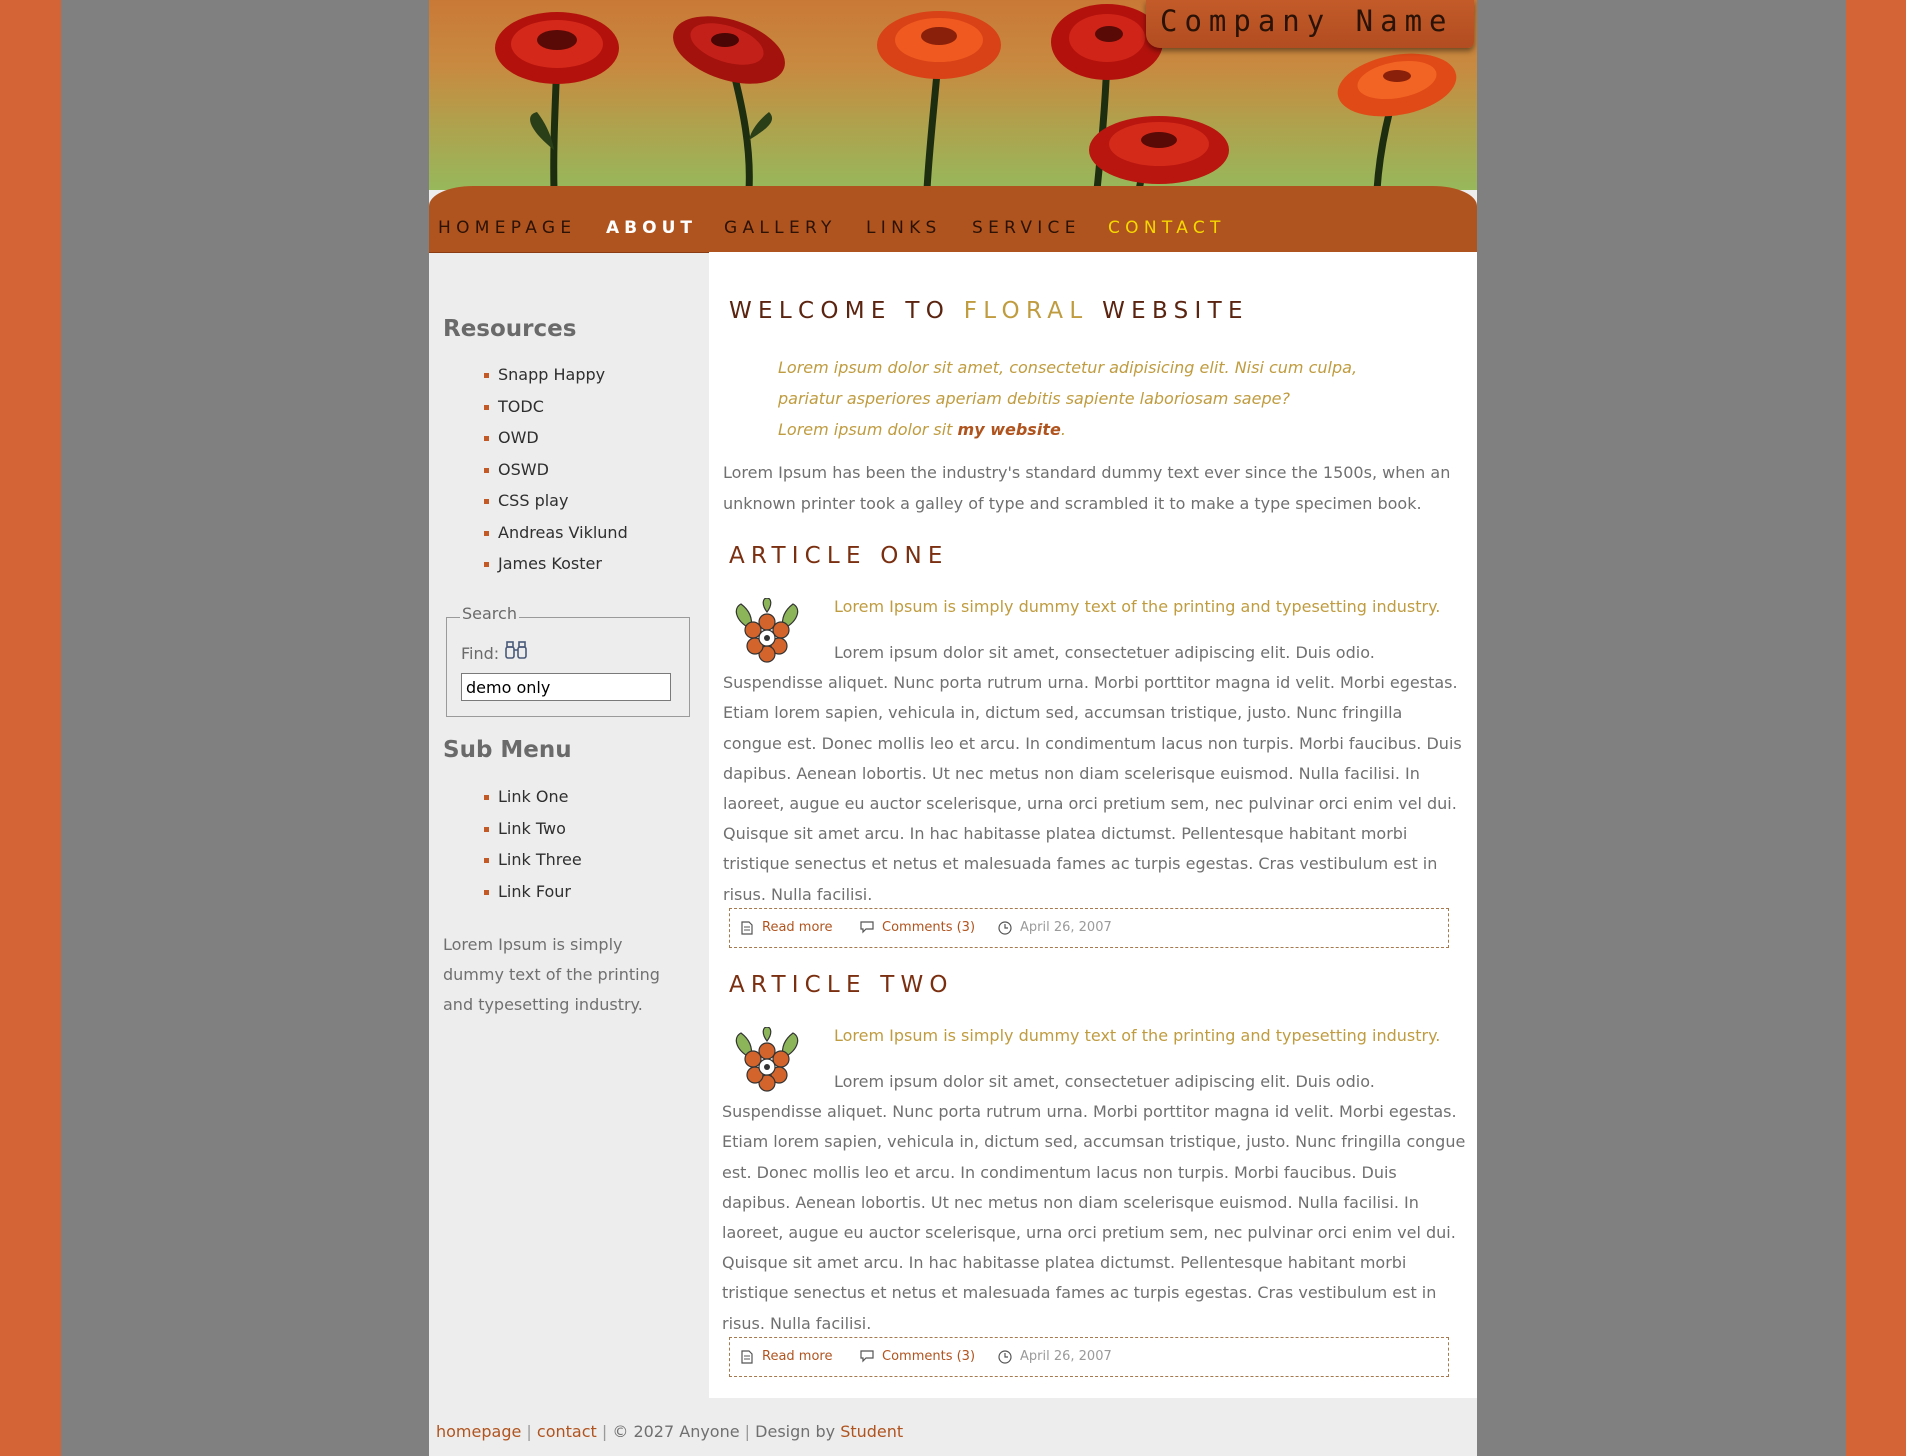 This screenshot has width=1906, height=1456. I want to click on submenu-heading: Sub Menu, so click(507, 750).